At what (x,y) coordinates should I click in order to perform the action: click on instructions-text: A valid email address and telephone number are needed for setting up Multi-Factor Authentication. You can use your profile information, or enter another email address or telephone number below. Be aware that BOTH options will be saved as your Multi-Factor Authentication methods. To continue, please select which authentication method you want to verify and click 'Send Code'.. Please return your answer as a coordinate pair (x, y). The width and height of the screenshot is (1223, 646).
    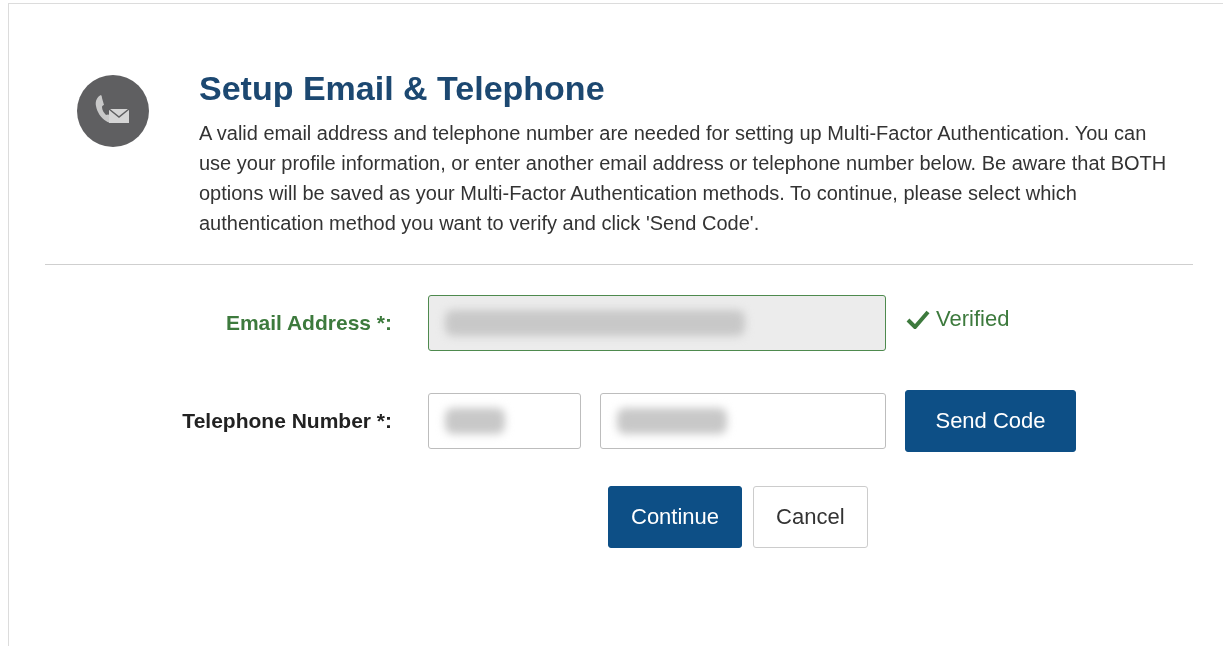
    Looking at the image, I should click on (683, 178).